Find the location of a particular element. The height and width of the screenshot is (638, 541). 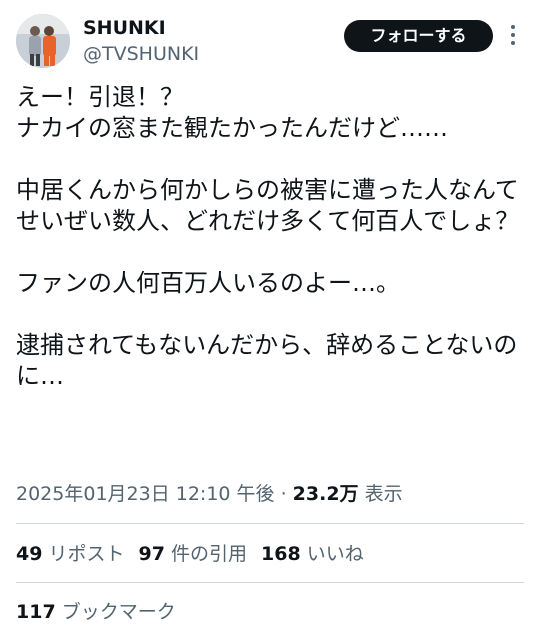

more-vertical-icon is located at coordinates (513, 35).